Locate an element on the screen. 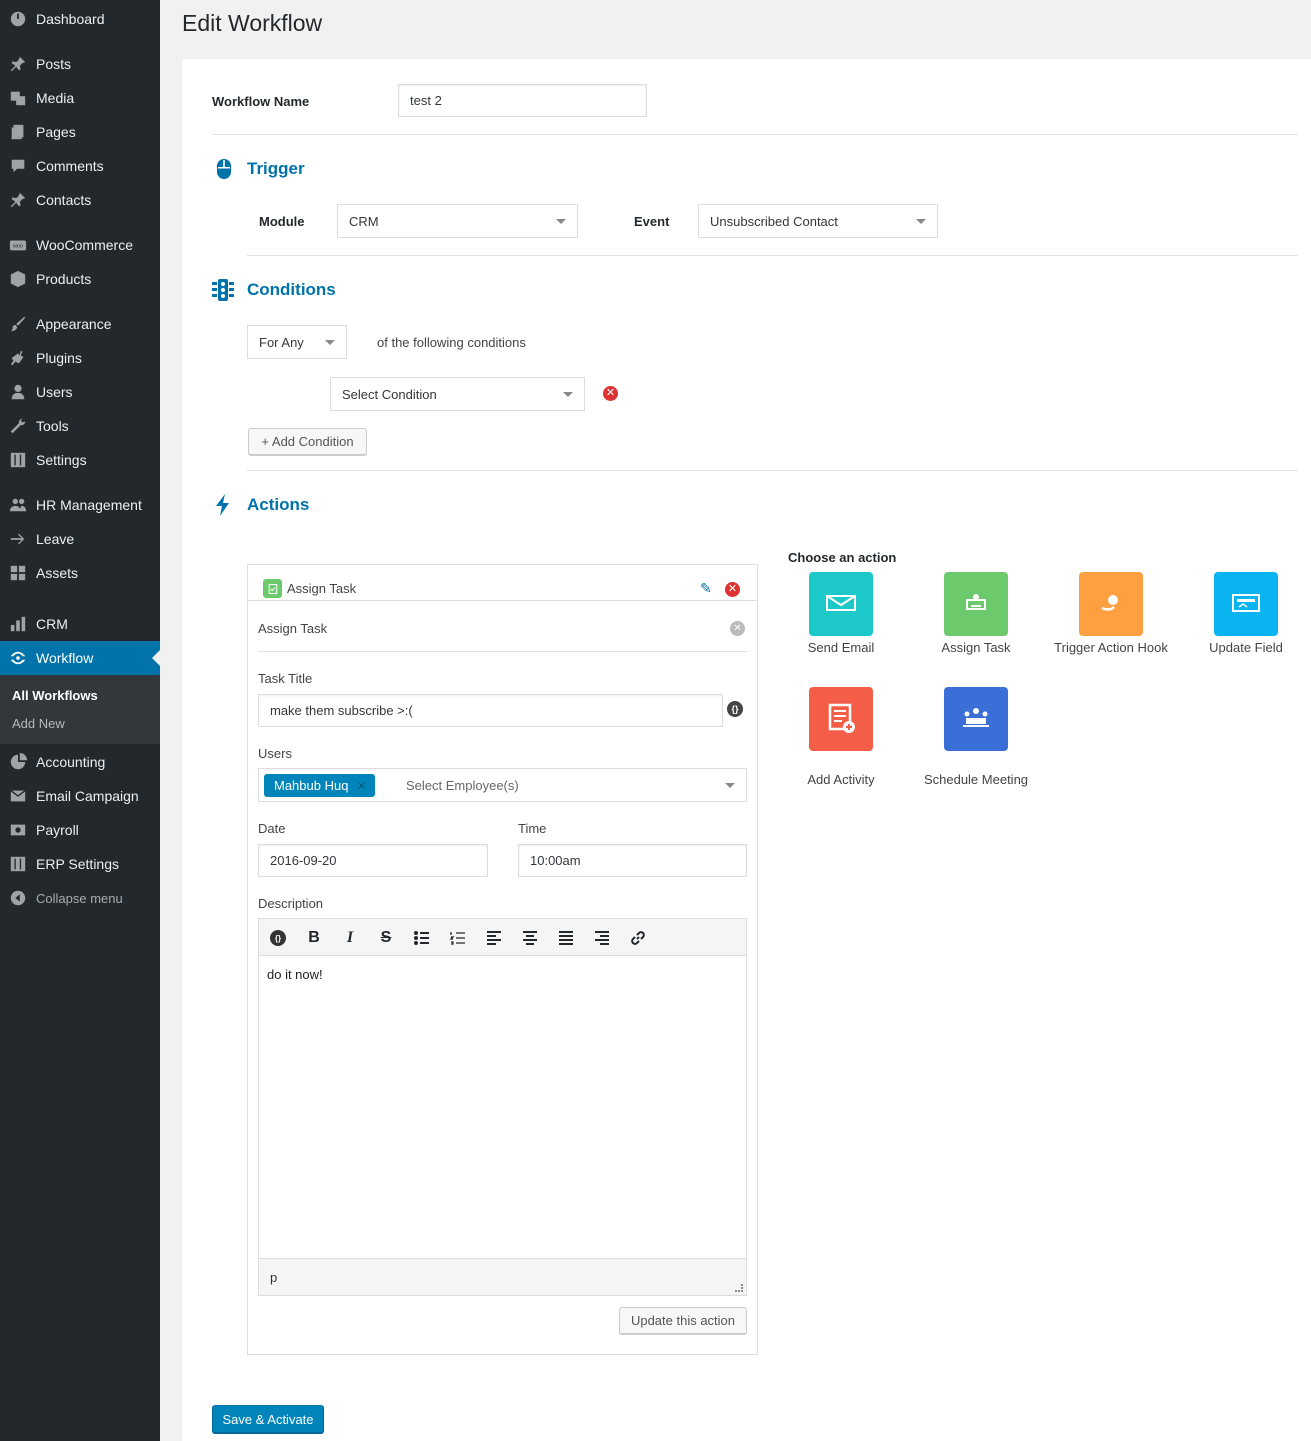 The width and height of the screenshot is (1311, 1441). menu-item-tools: Tools is located at coordinates (80, 426).